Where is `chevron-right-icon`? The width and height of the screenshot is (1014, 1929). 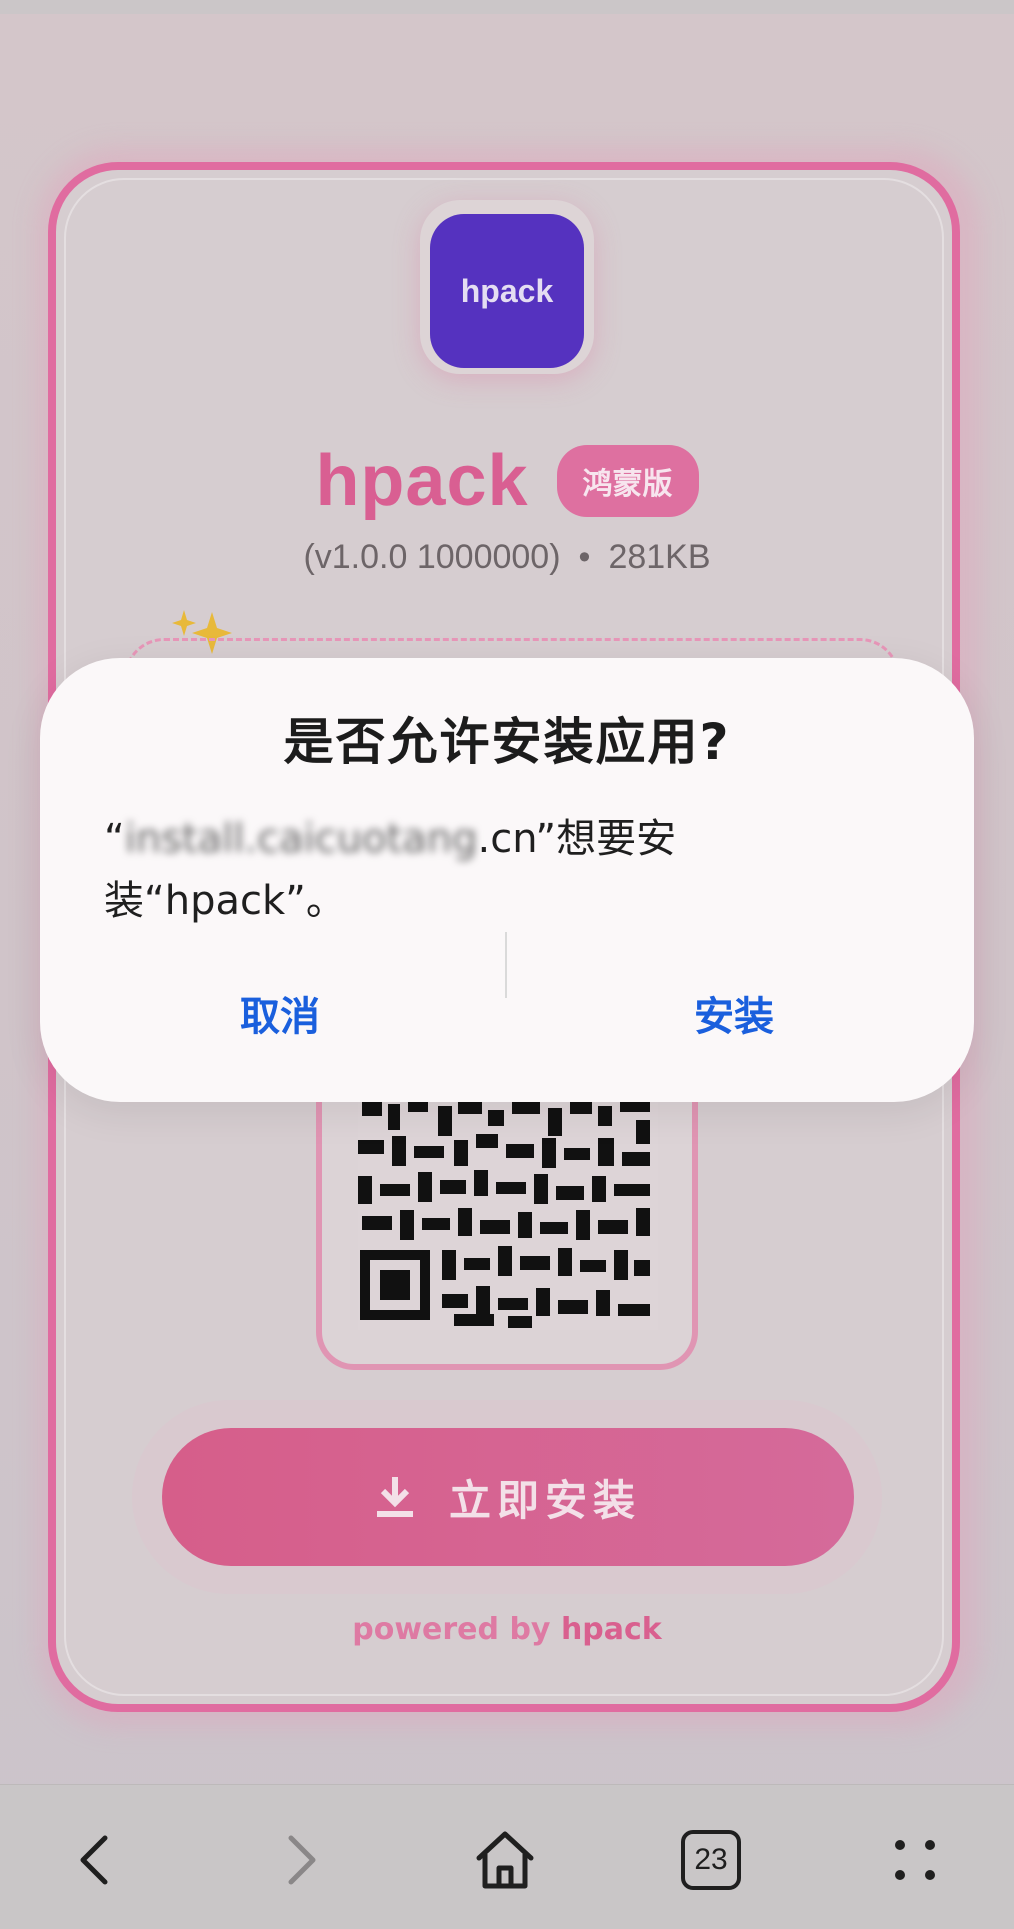
chevron-right-icon is located at coordinates (302, 1860).